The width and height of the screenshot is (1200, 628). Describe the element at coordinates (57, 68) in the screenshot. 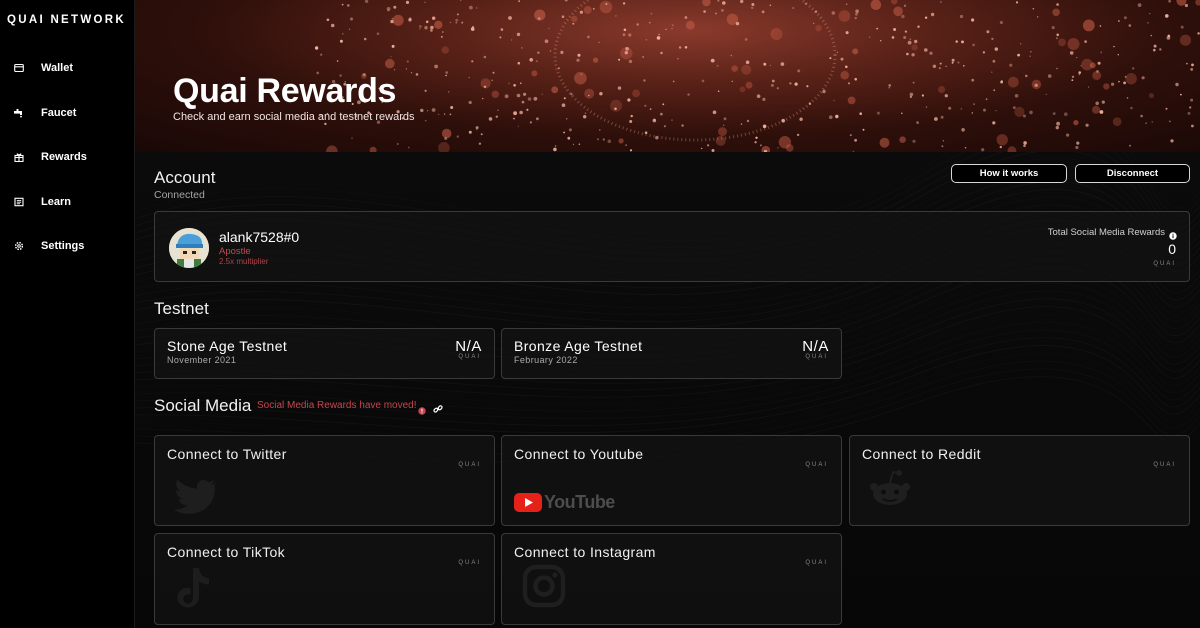

I see `sidebar-item-label: Wallet` at that location.